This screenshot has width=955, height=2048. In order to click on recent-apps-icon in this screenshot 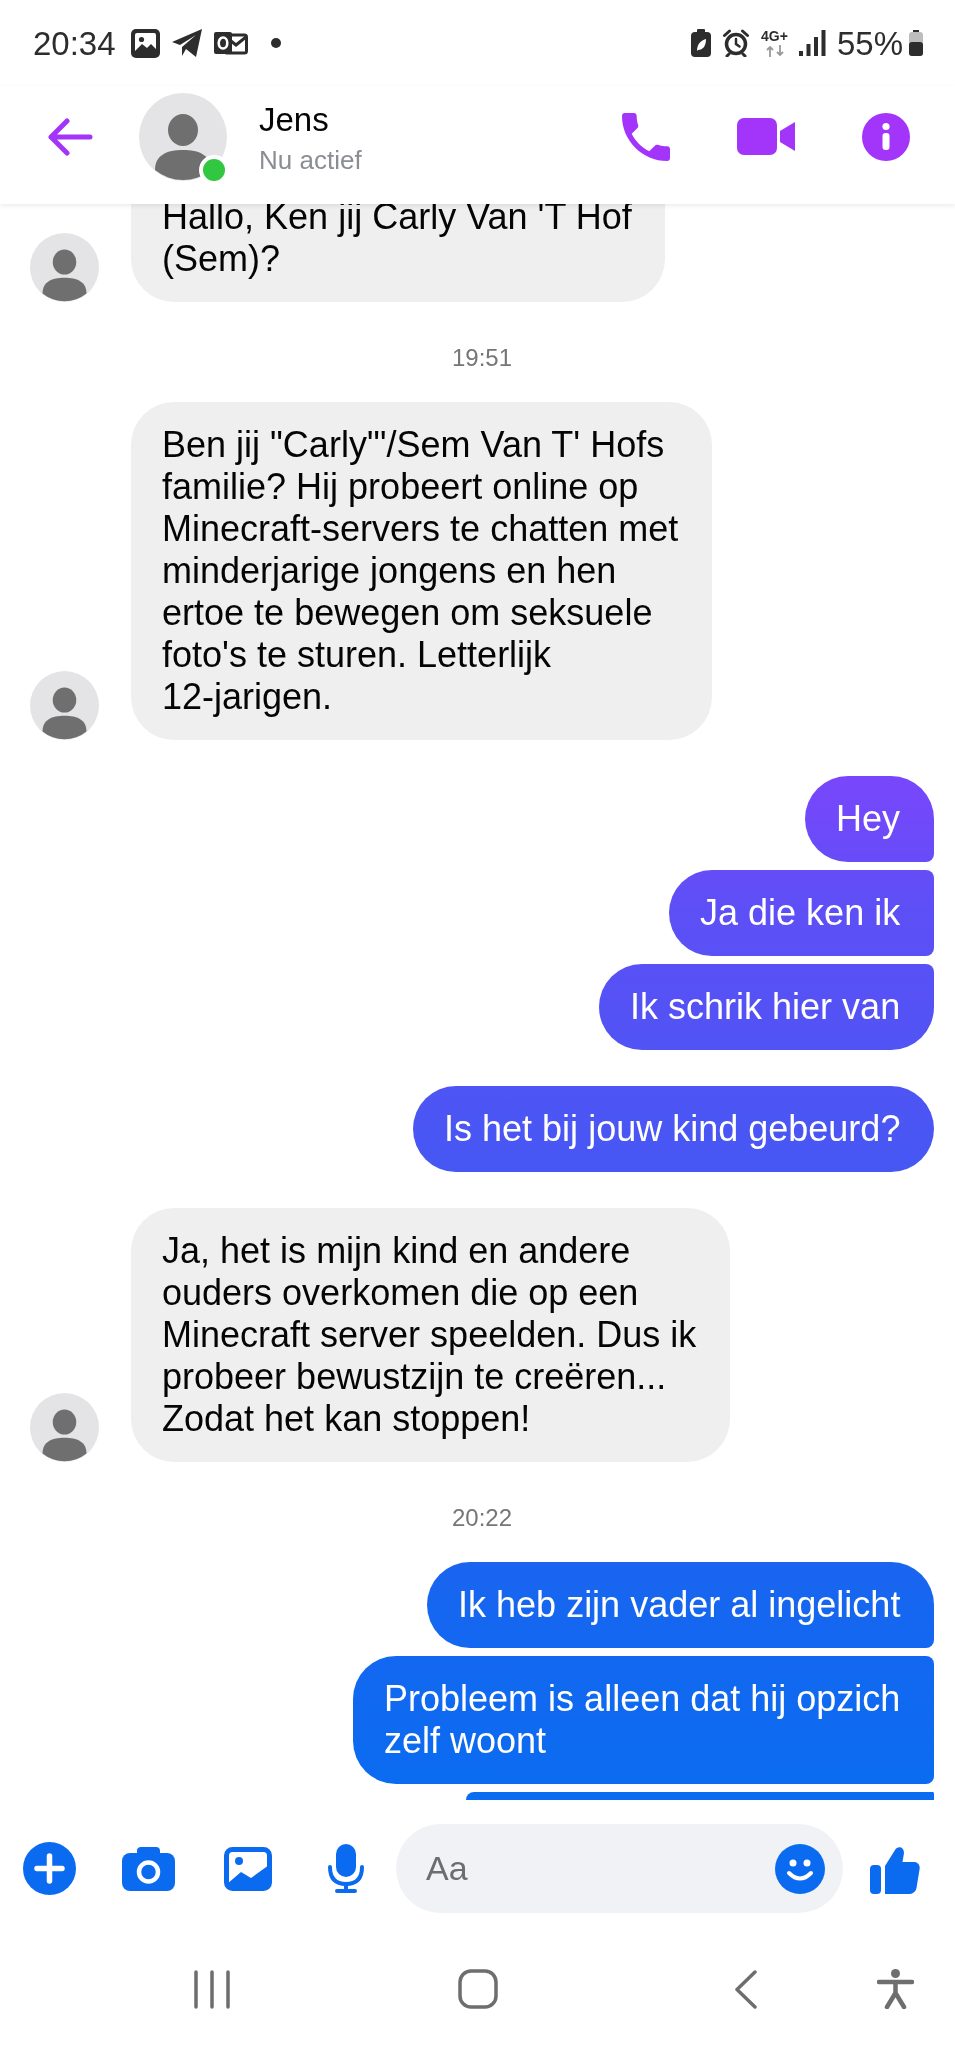, I will do `click(212, 1989)`.